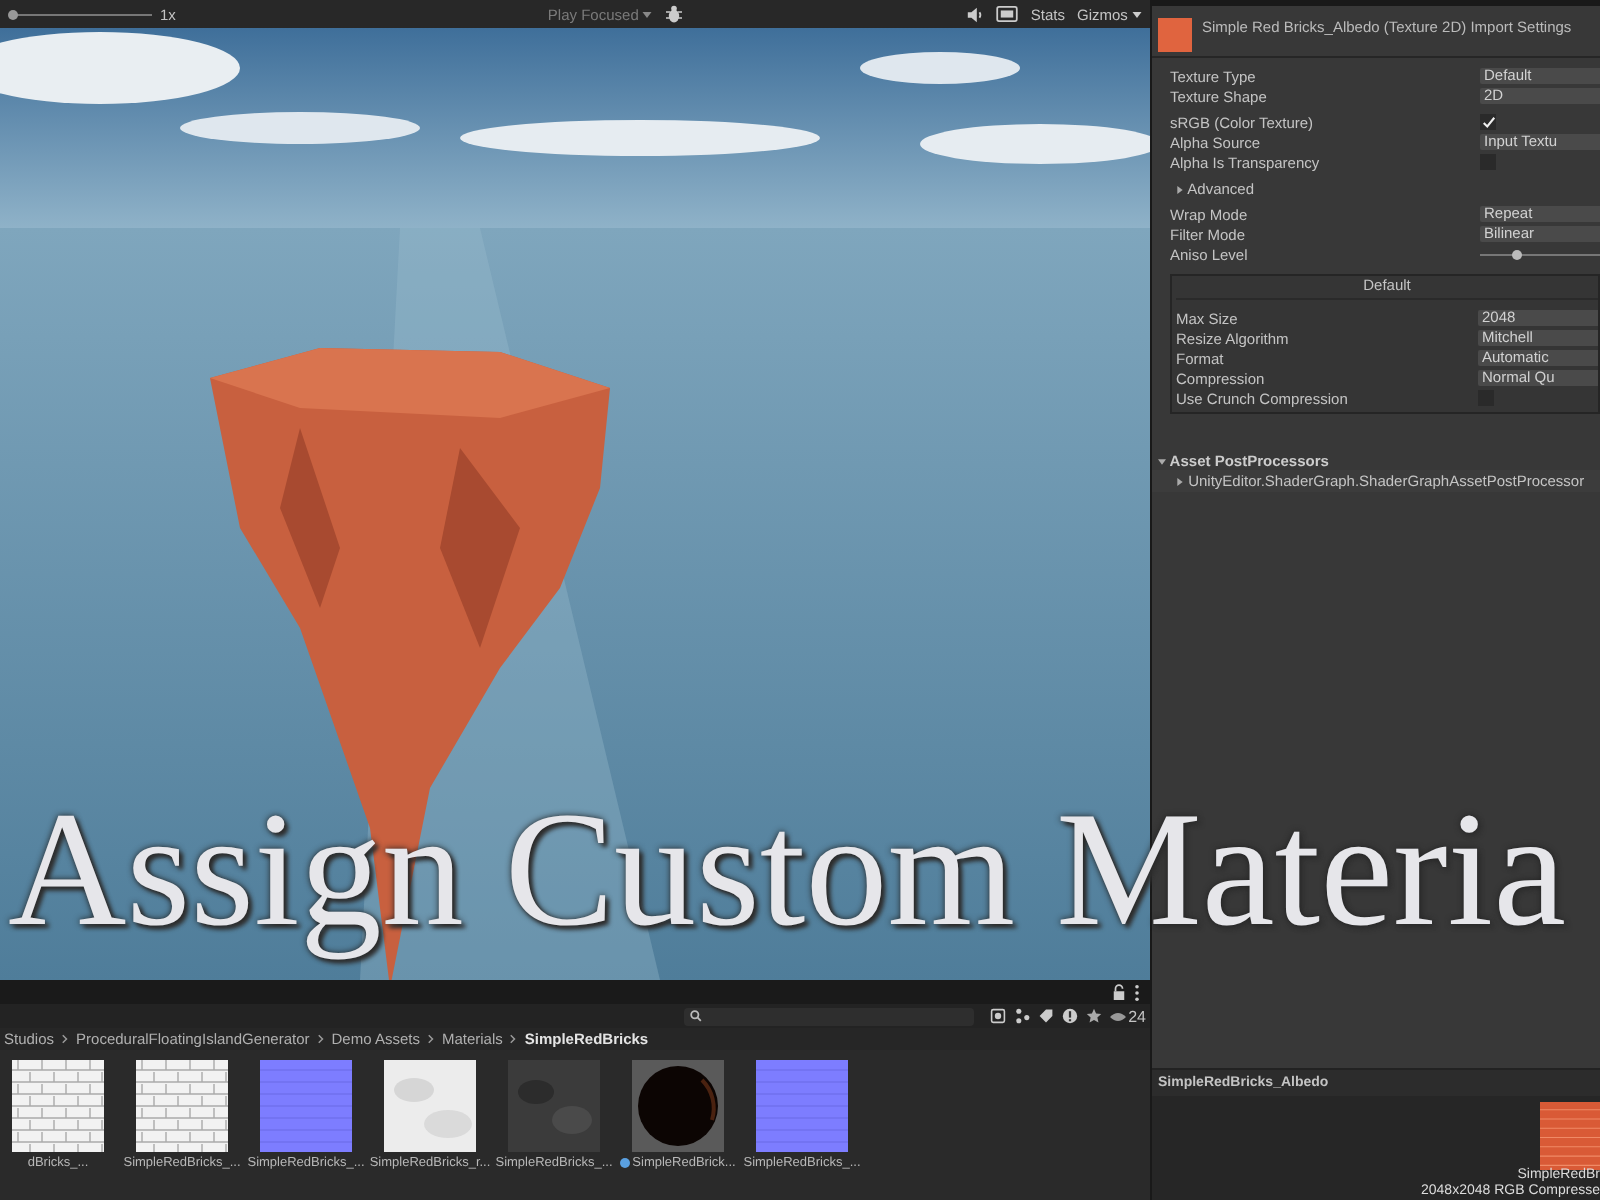  I want to click on speaker-icon, so click(975, 14).